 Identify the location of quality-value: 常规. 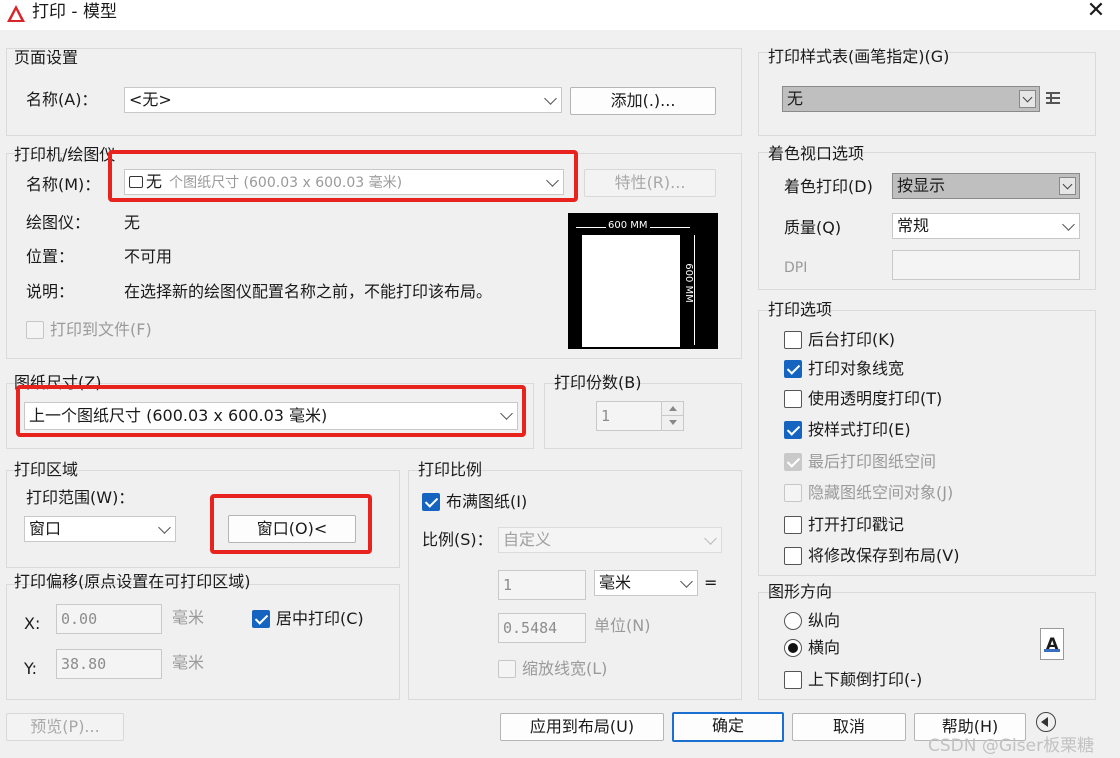
(913, 225).